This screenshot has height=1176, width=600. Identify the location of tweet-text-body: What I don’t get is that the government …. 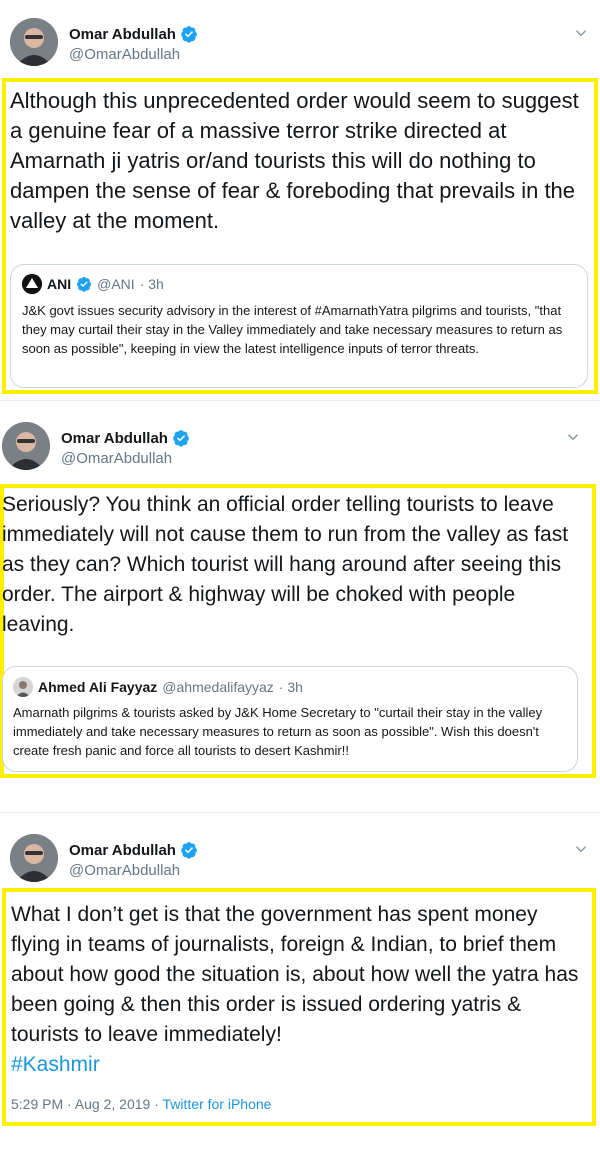
(295, 974).